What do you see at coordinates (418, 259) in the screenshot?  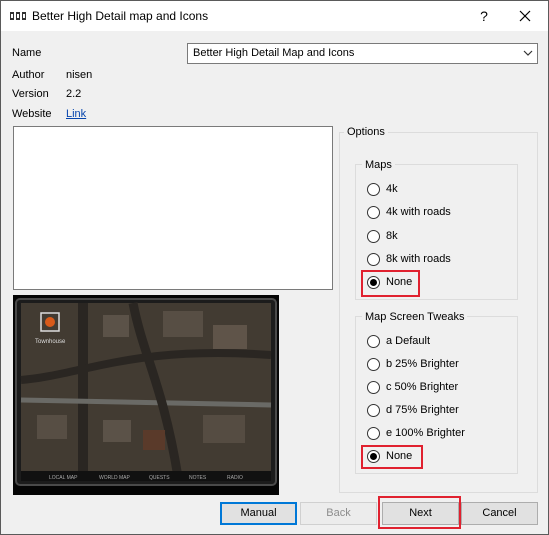 I see `radio-label: 8k with roads` at bounding box center [418, 259].